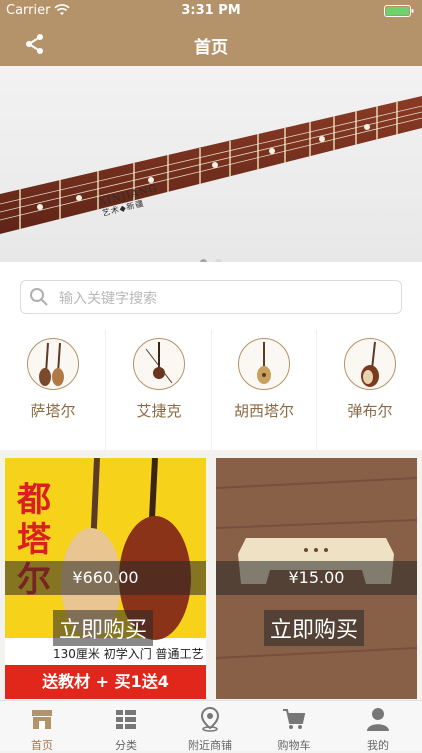 Image resolution: width=422 pixels, height=753 pixels. I want to click on nav-bar: 首页, so click(211, 44).